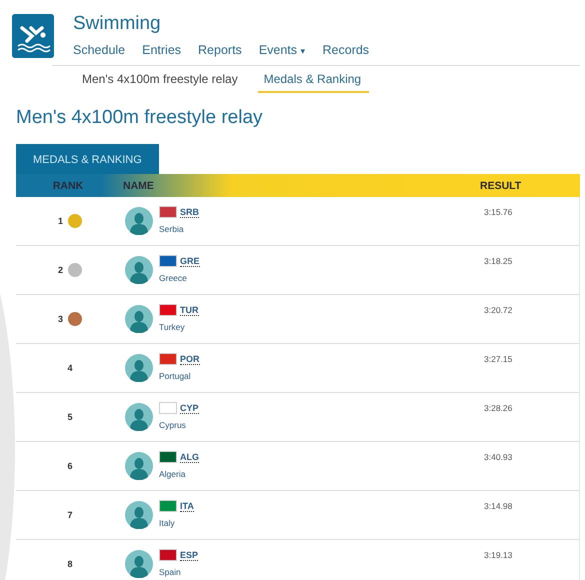  What do you see at coordinates (140, 118) in the screenshot?
I see `event-heading: Men's 4x100m freestyle relay` at bounding box center [140, 118].